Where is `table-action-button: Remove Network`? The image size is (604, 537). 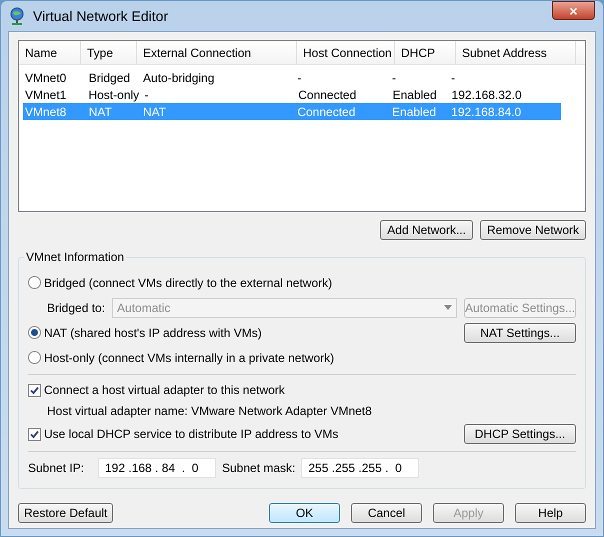
table-action-button: Remove Network is located at coordinates (533, 230).